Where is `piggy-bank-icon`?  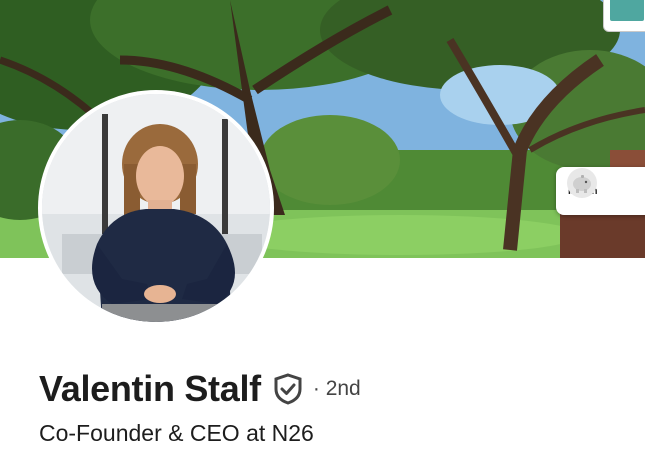 piggy-bank-icon is located at coordinates (582, 183).